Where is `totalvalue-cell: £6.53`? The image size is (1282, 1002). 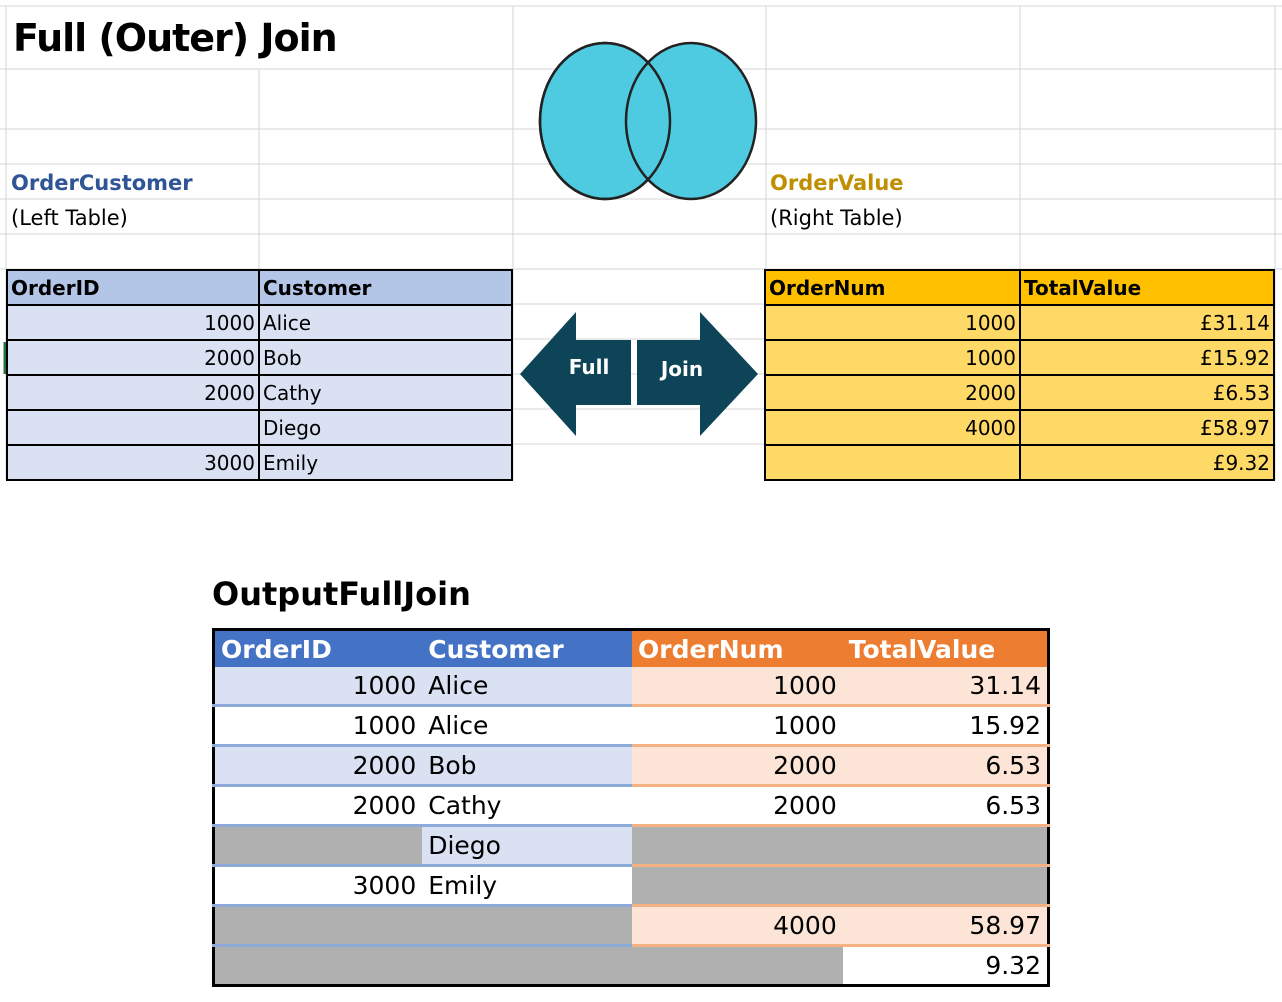 totalvalue-cell: £6.53 is located at coordinates (1147, 393).